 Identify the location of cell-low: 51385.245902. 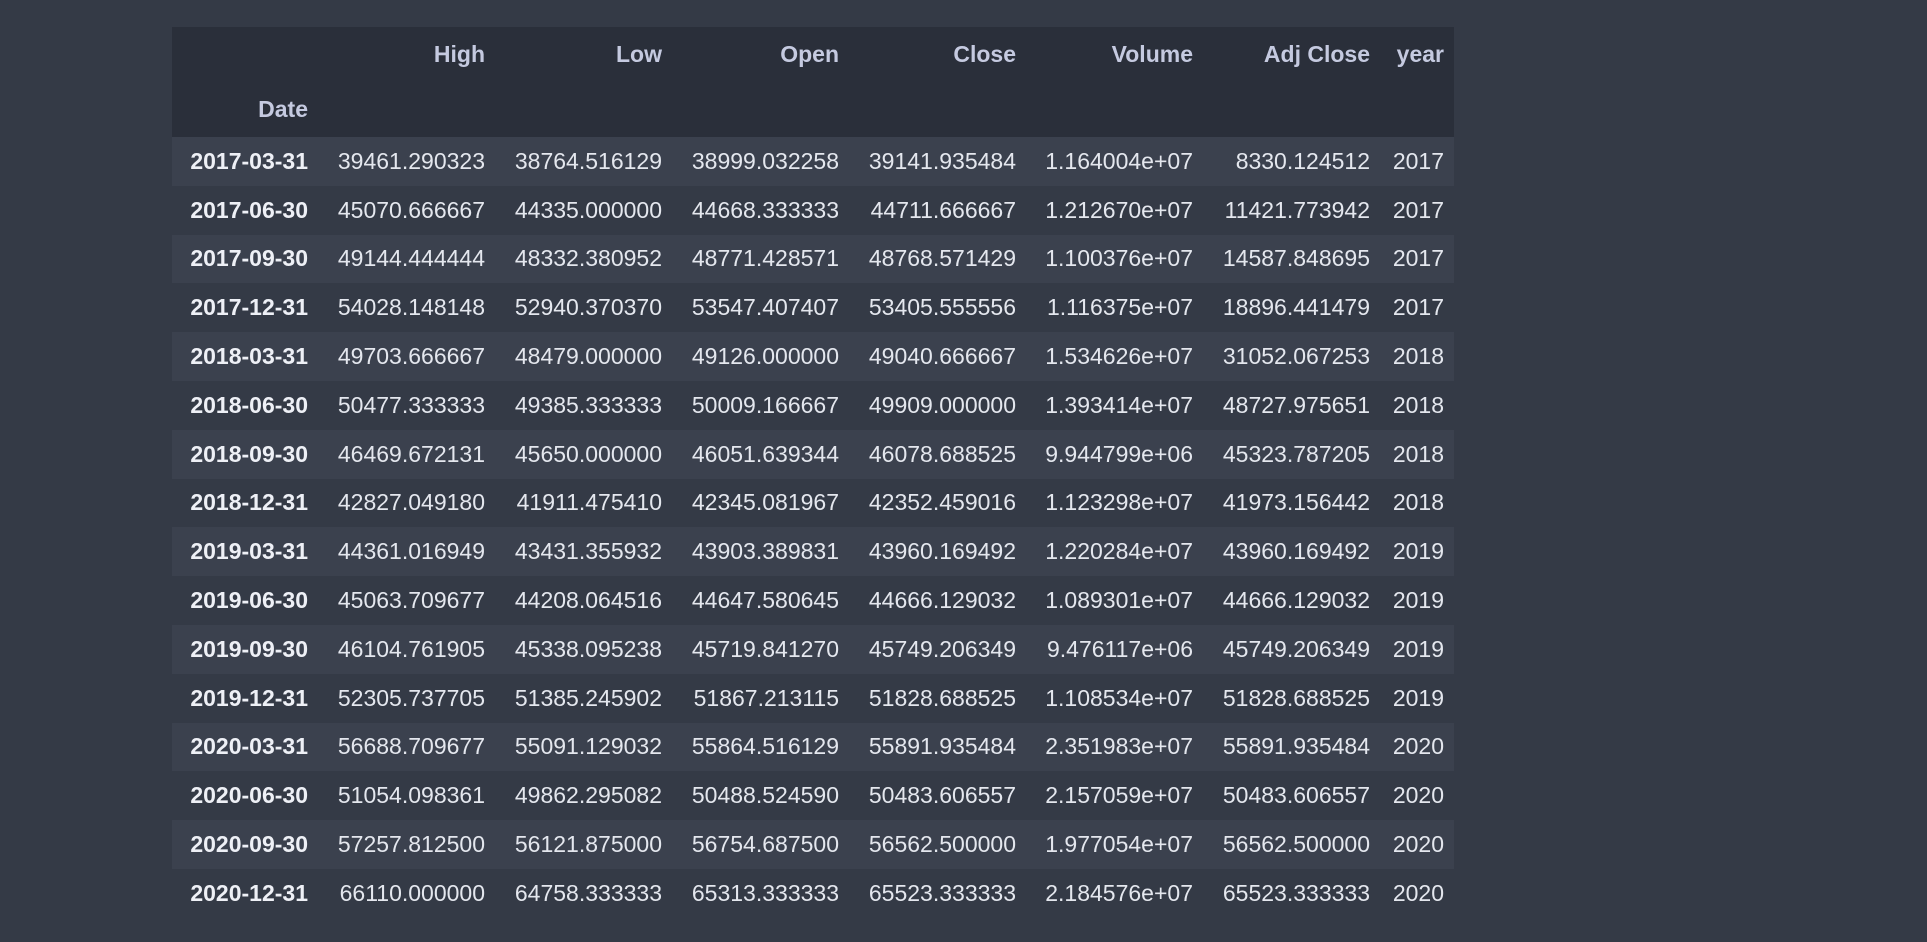
(588, 697).